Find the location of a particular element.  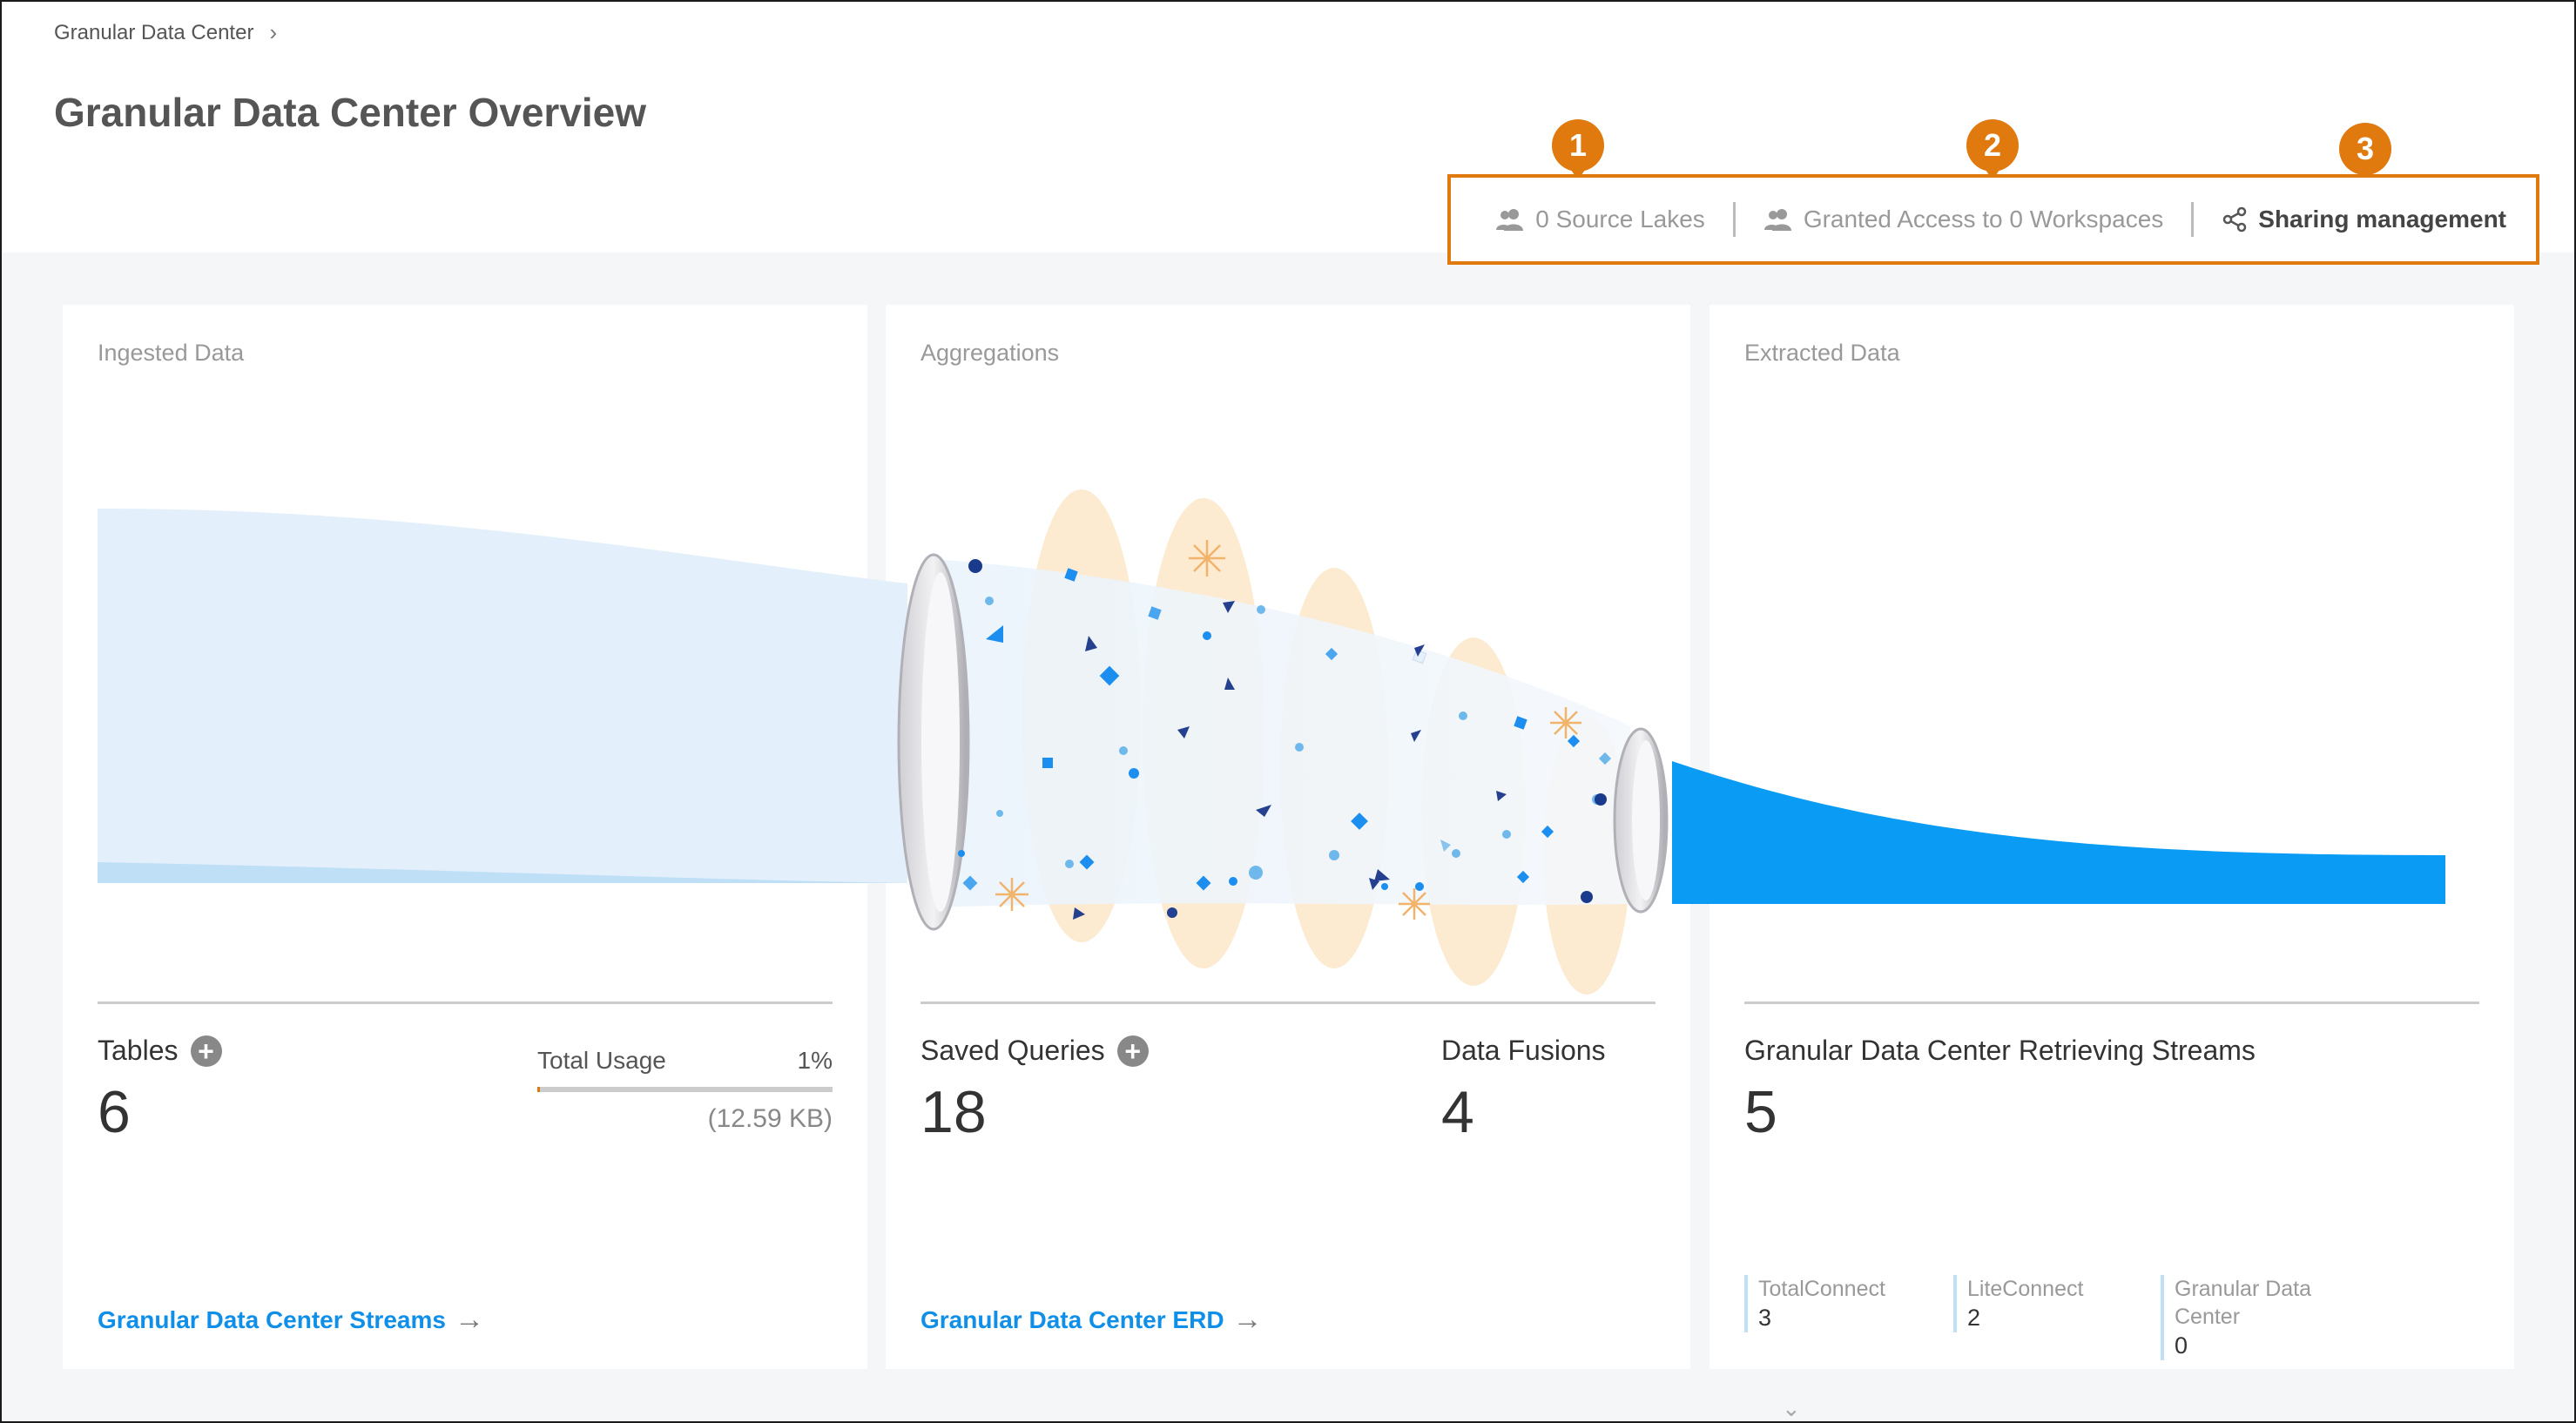

tables-label-text: Tables is located at coordinates (138, 1050).